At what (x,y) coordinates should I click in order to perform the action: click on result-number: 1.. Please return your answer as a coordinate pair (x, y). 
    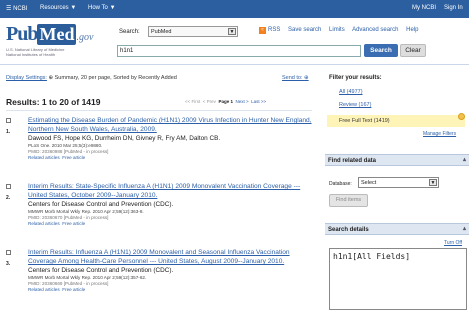
    Looking at the image, I should click on (8, 132).